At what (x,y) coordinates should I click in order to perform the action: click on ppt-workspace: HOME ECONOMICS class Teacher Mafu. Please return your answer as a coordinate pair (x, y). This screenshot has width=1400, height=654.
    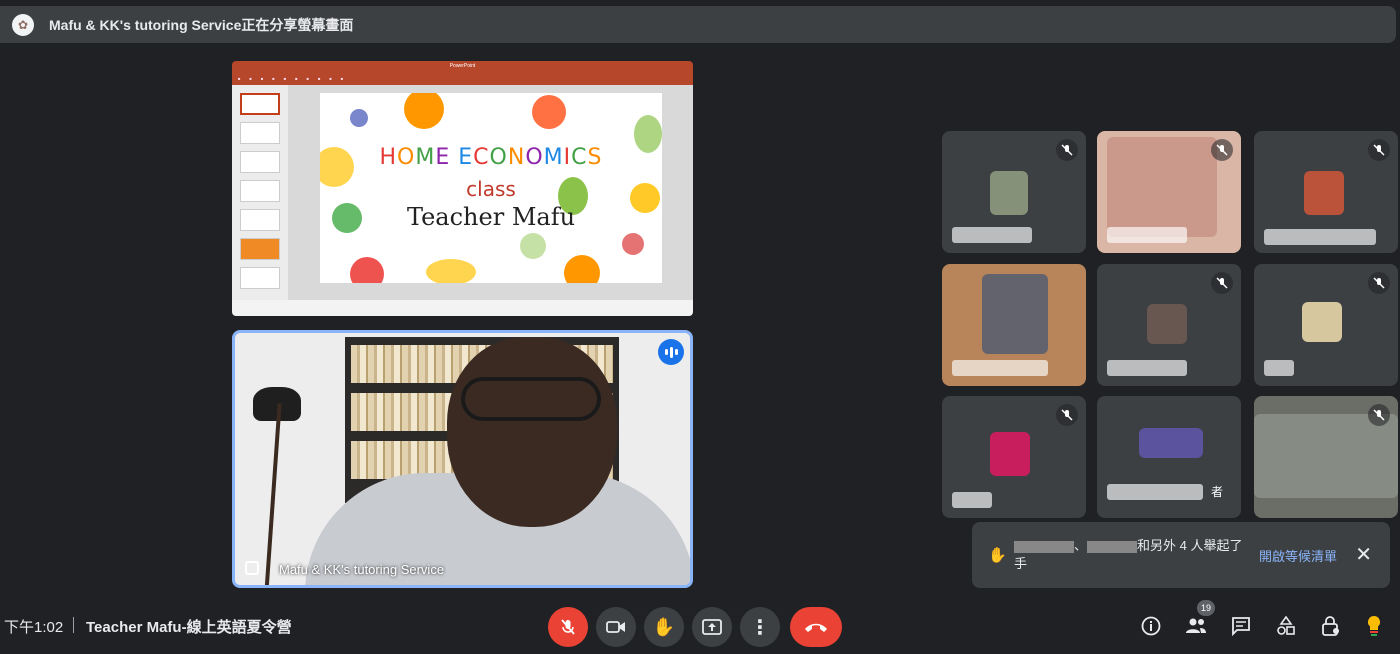
    Looking at the image, I should click on (462, 192).